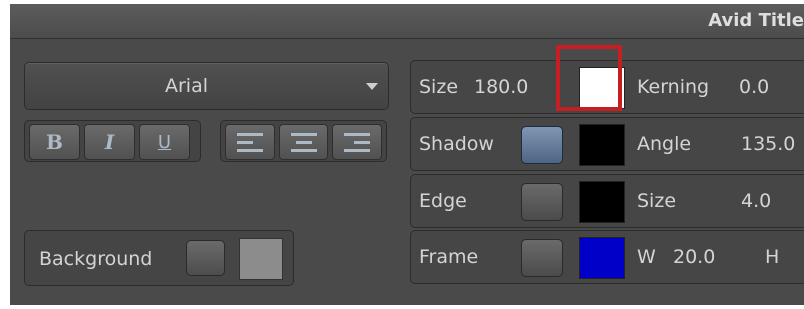  Describe the element at coordinates (456, 144) in the screenshot. I see `shadow-label: Shadow` at that location.